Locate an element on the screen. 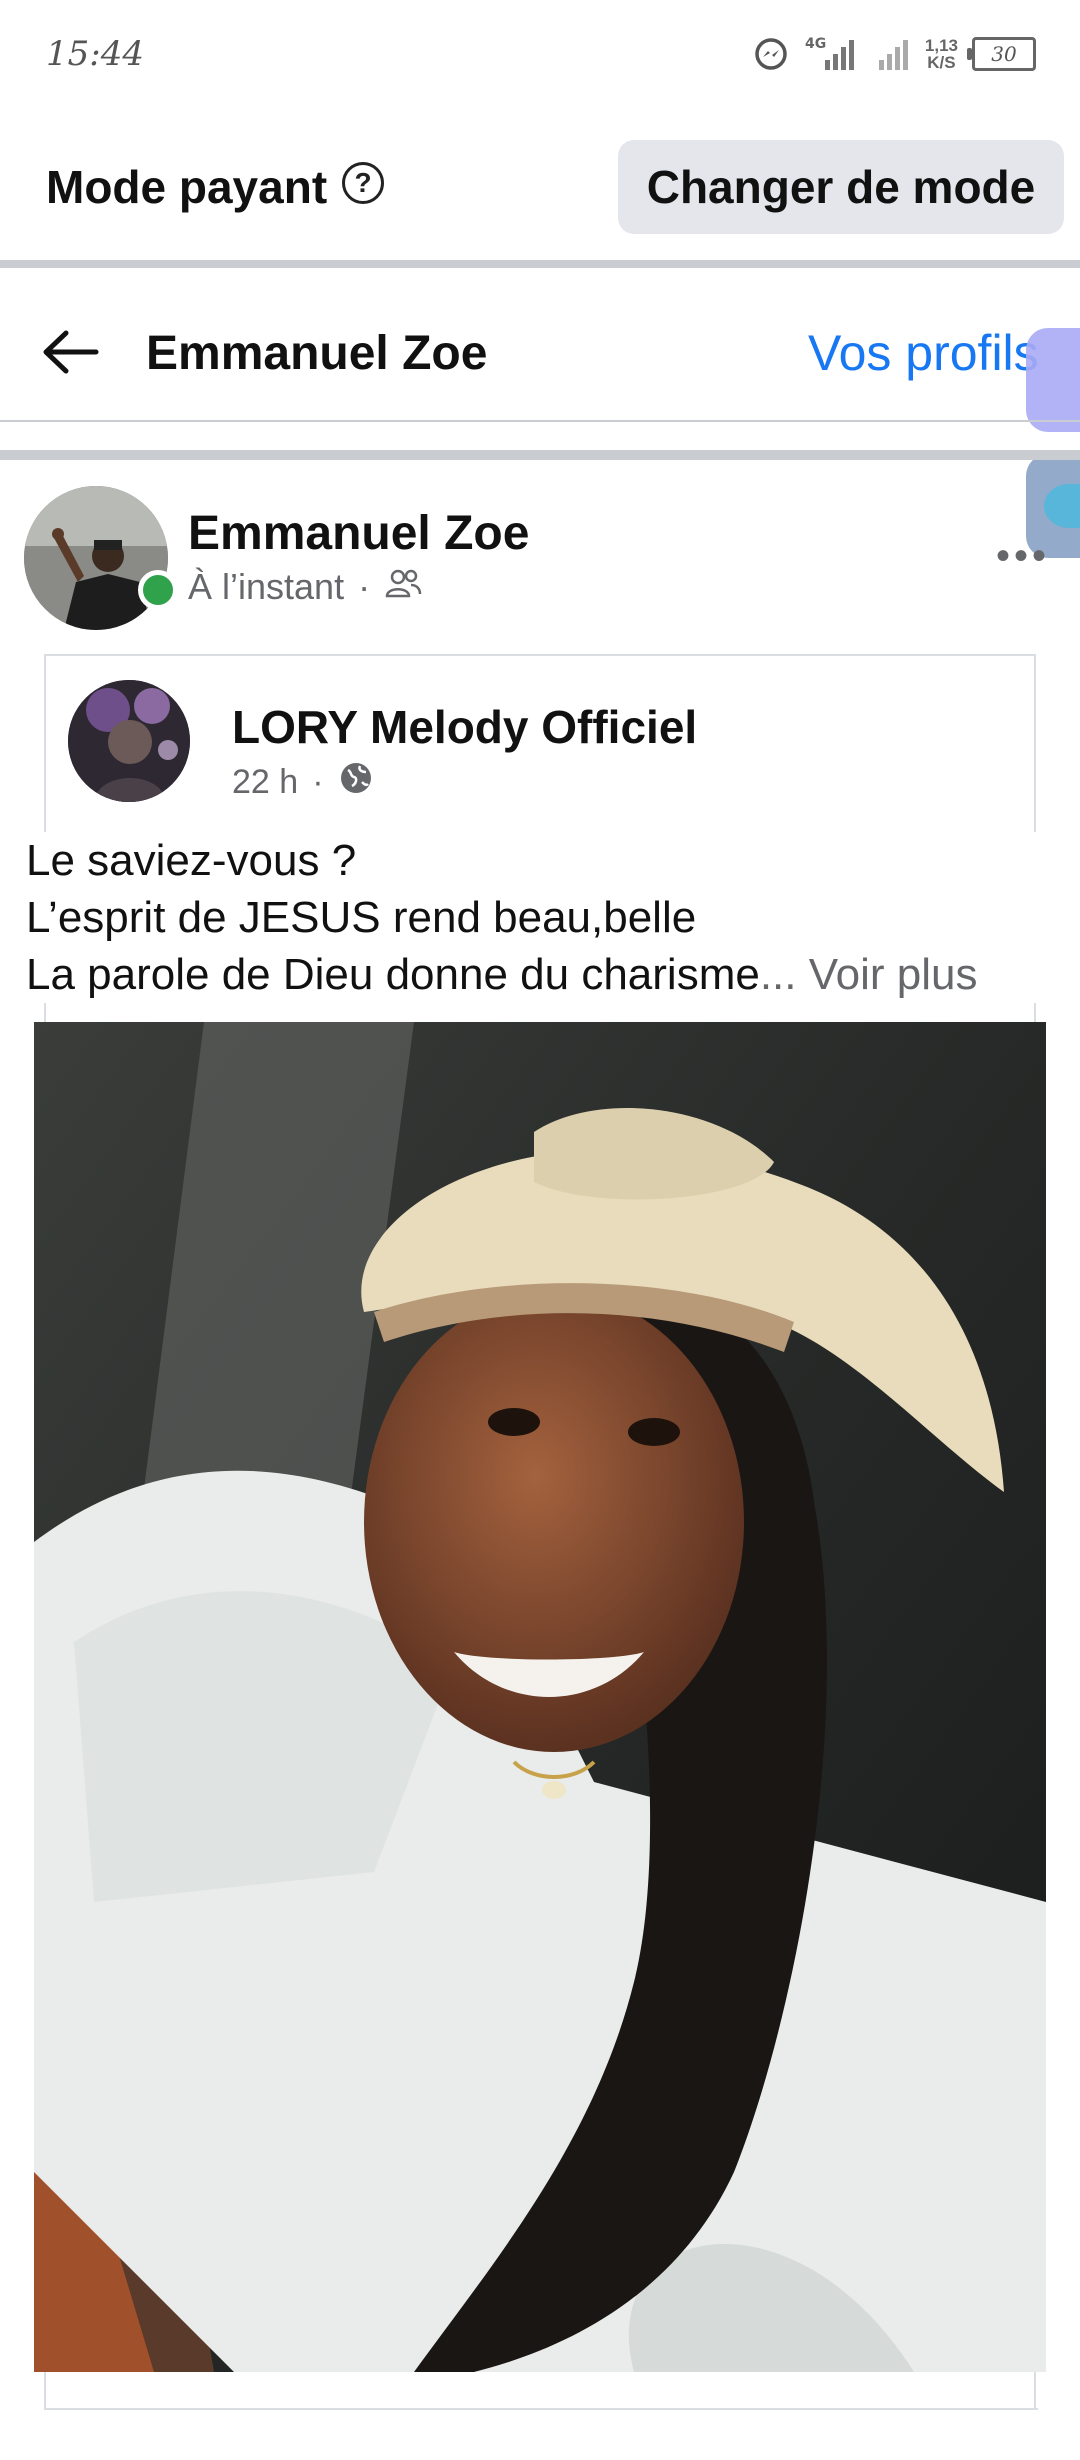 The height and width of the screenshot is (2460, 1080). status-icons: 4G 1,13 K/S 30 is located at coordinates (894, 54).